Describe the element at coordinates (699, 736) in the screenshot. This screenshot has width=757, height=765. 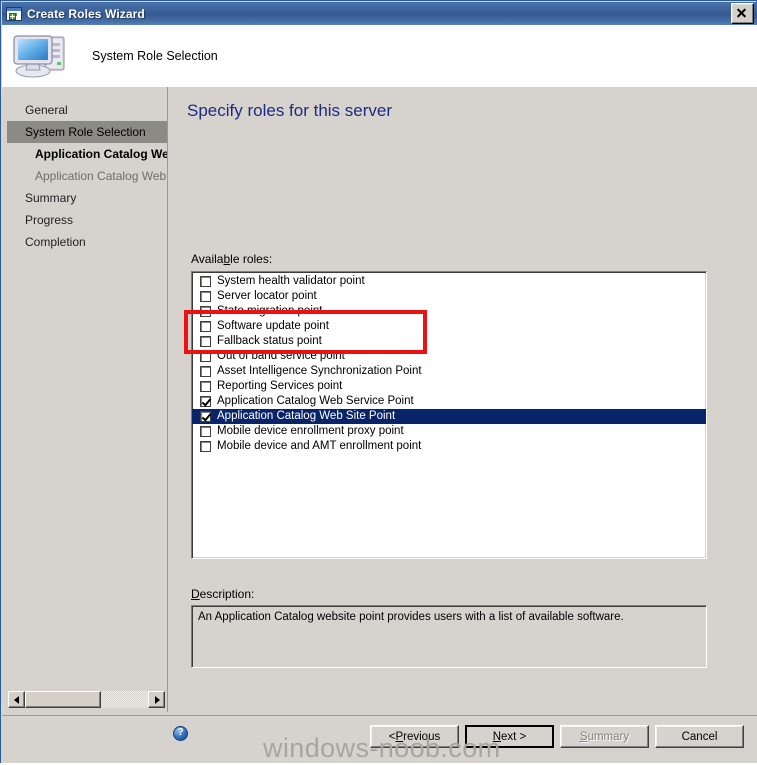
I see `cancel-button: Cancel` at that location.